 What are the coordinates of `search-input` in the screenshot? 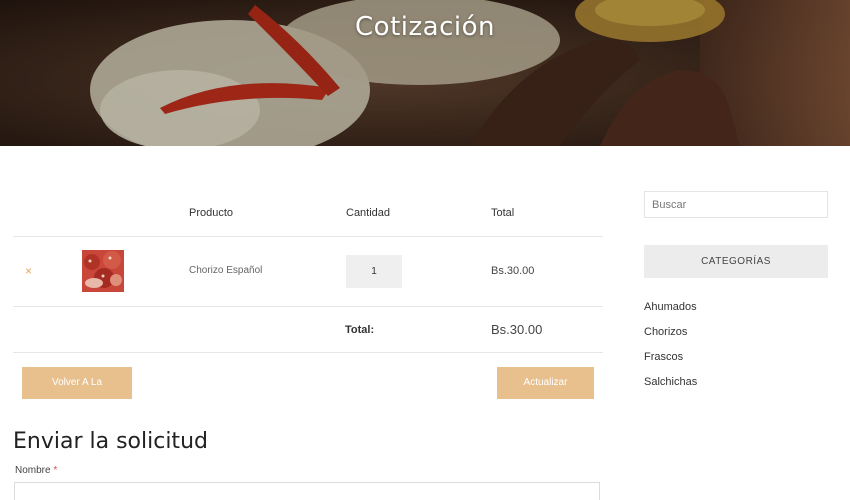 It's located at (736, 204).